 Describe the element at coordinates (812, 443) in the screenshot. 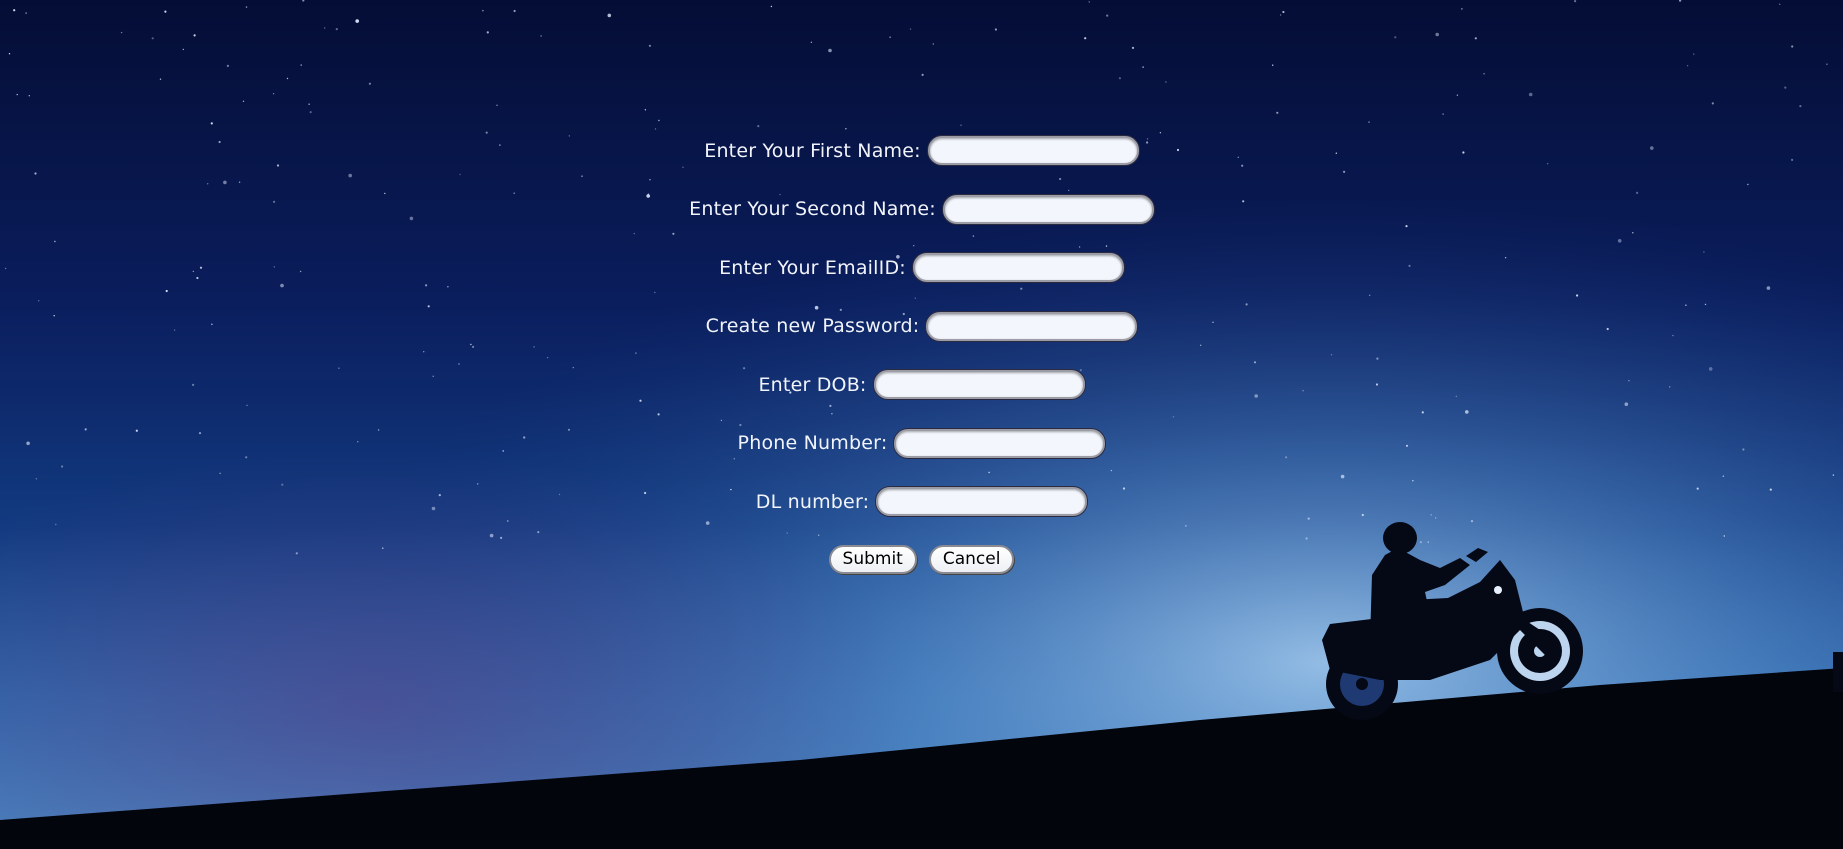

I see `phone-label: Phone Number:` at that location.